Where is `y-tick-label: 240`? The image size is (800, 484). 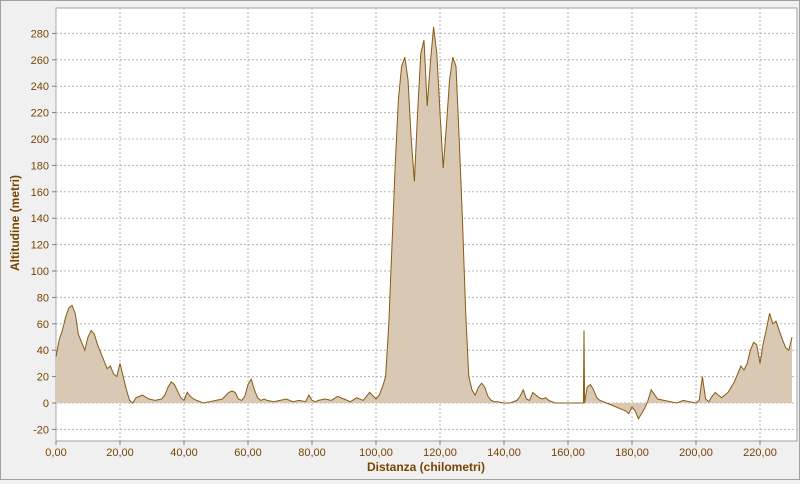 y-tick-label: 240 is located at coordinates (40, 87).